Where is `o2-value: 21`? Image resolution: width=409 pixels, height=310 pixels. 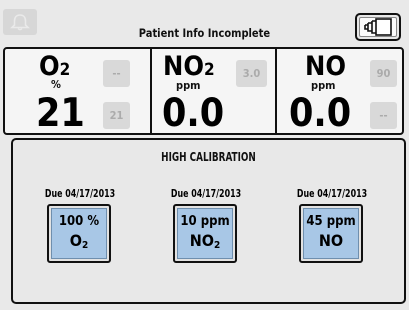
o2-value: 21 is located at coordinates (60, 113).